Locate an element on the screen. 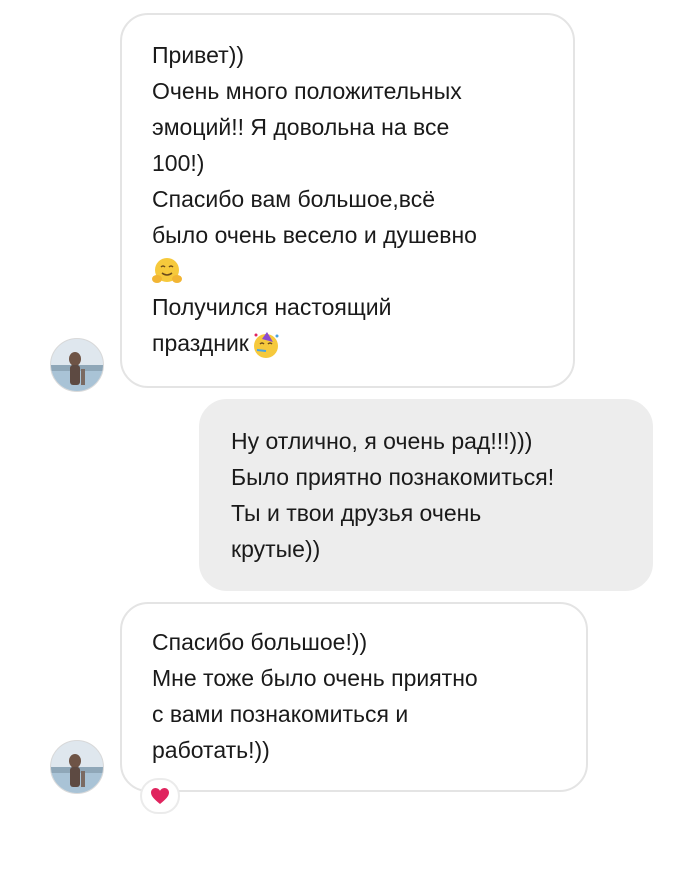  message-line: Очень много положительных is located at coordinates (307, 91).